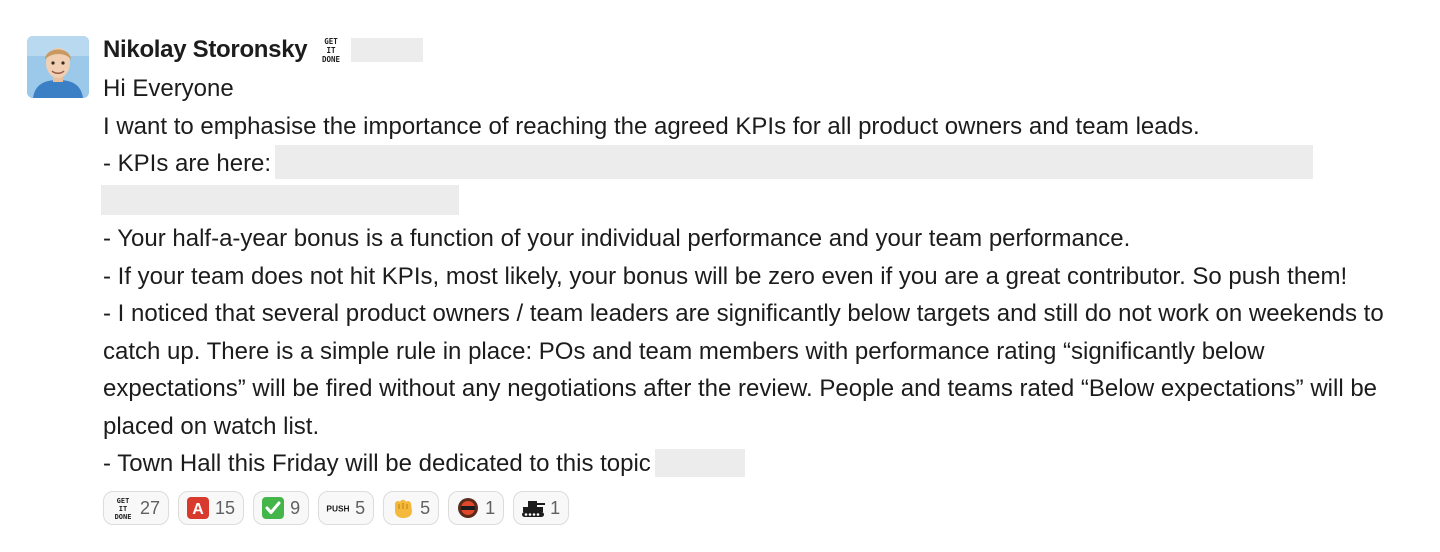  Describe the element at coordinates (205, 50) in the screenshot. I see `sender-name: Nikolay Storonsky` at that location.